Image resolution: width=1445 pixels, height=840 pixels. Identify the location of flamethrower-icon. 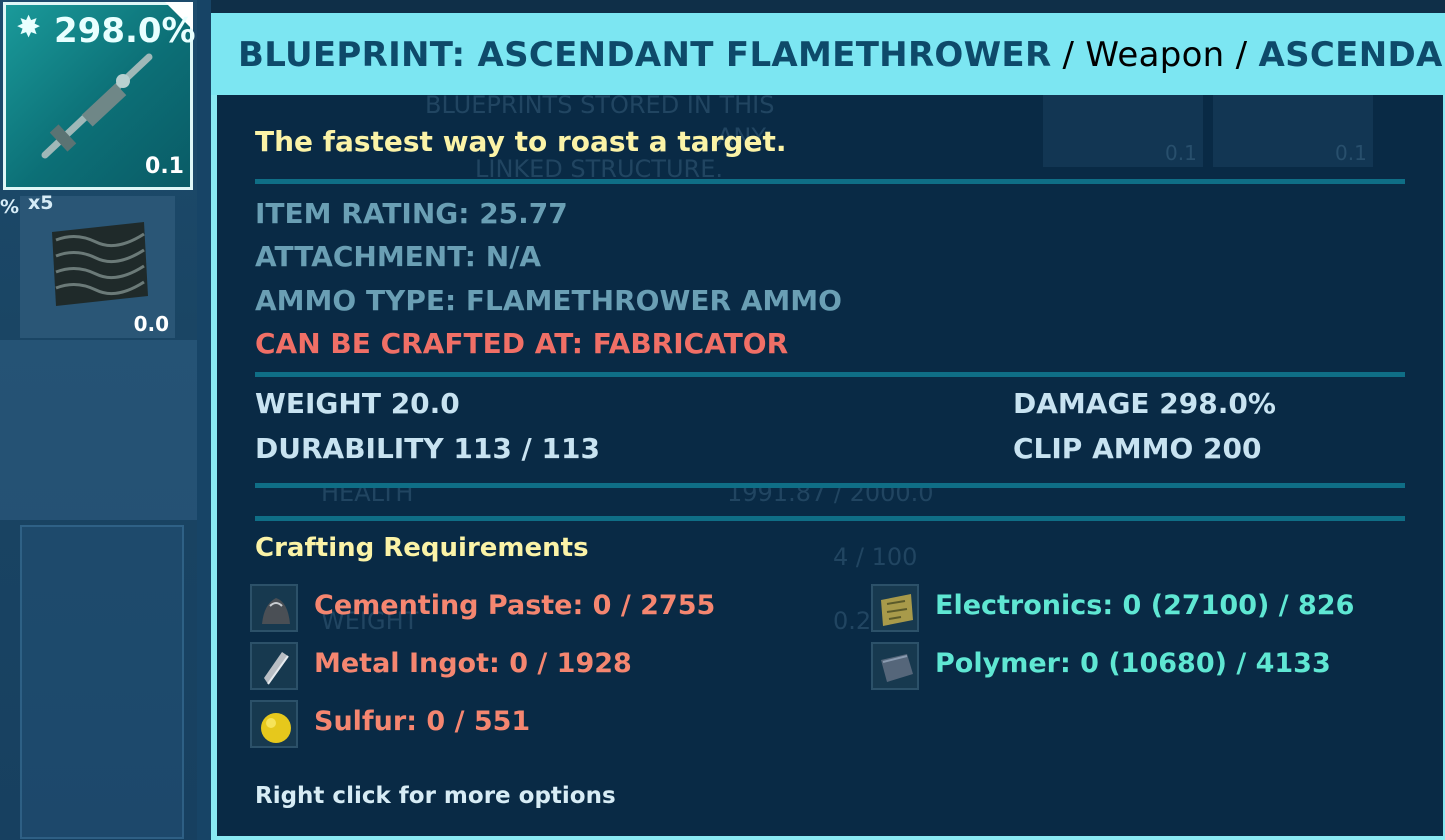
(97, 106).